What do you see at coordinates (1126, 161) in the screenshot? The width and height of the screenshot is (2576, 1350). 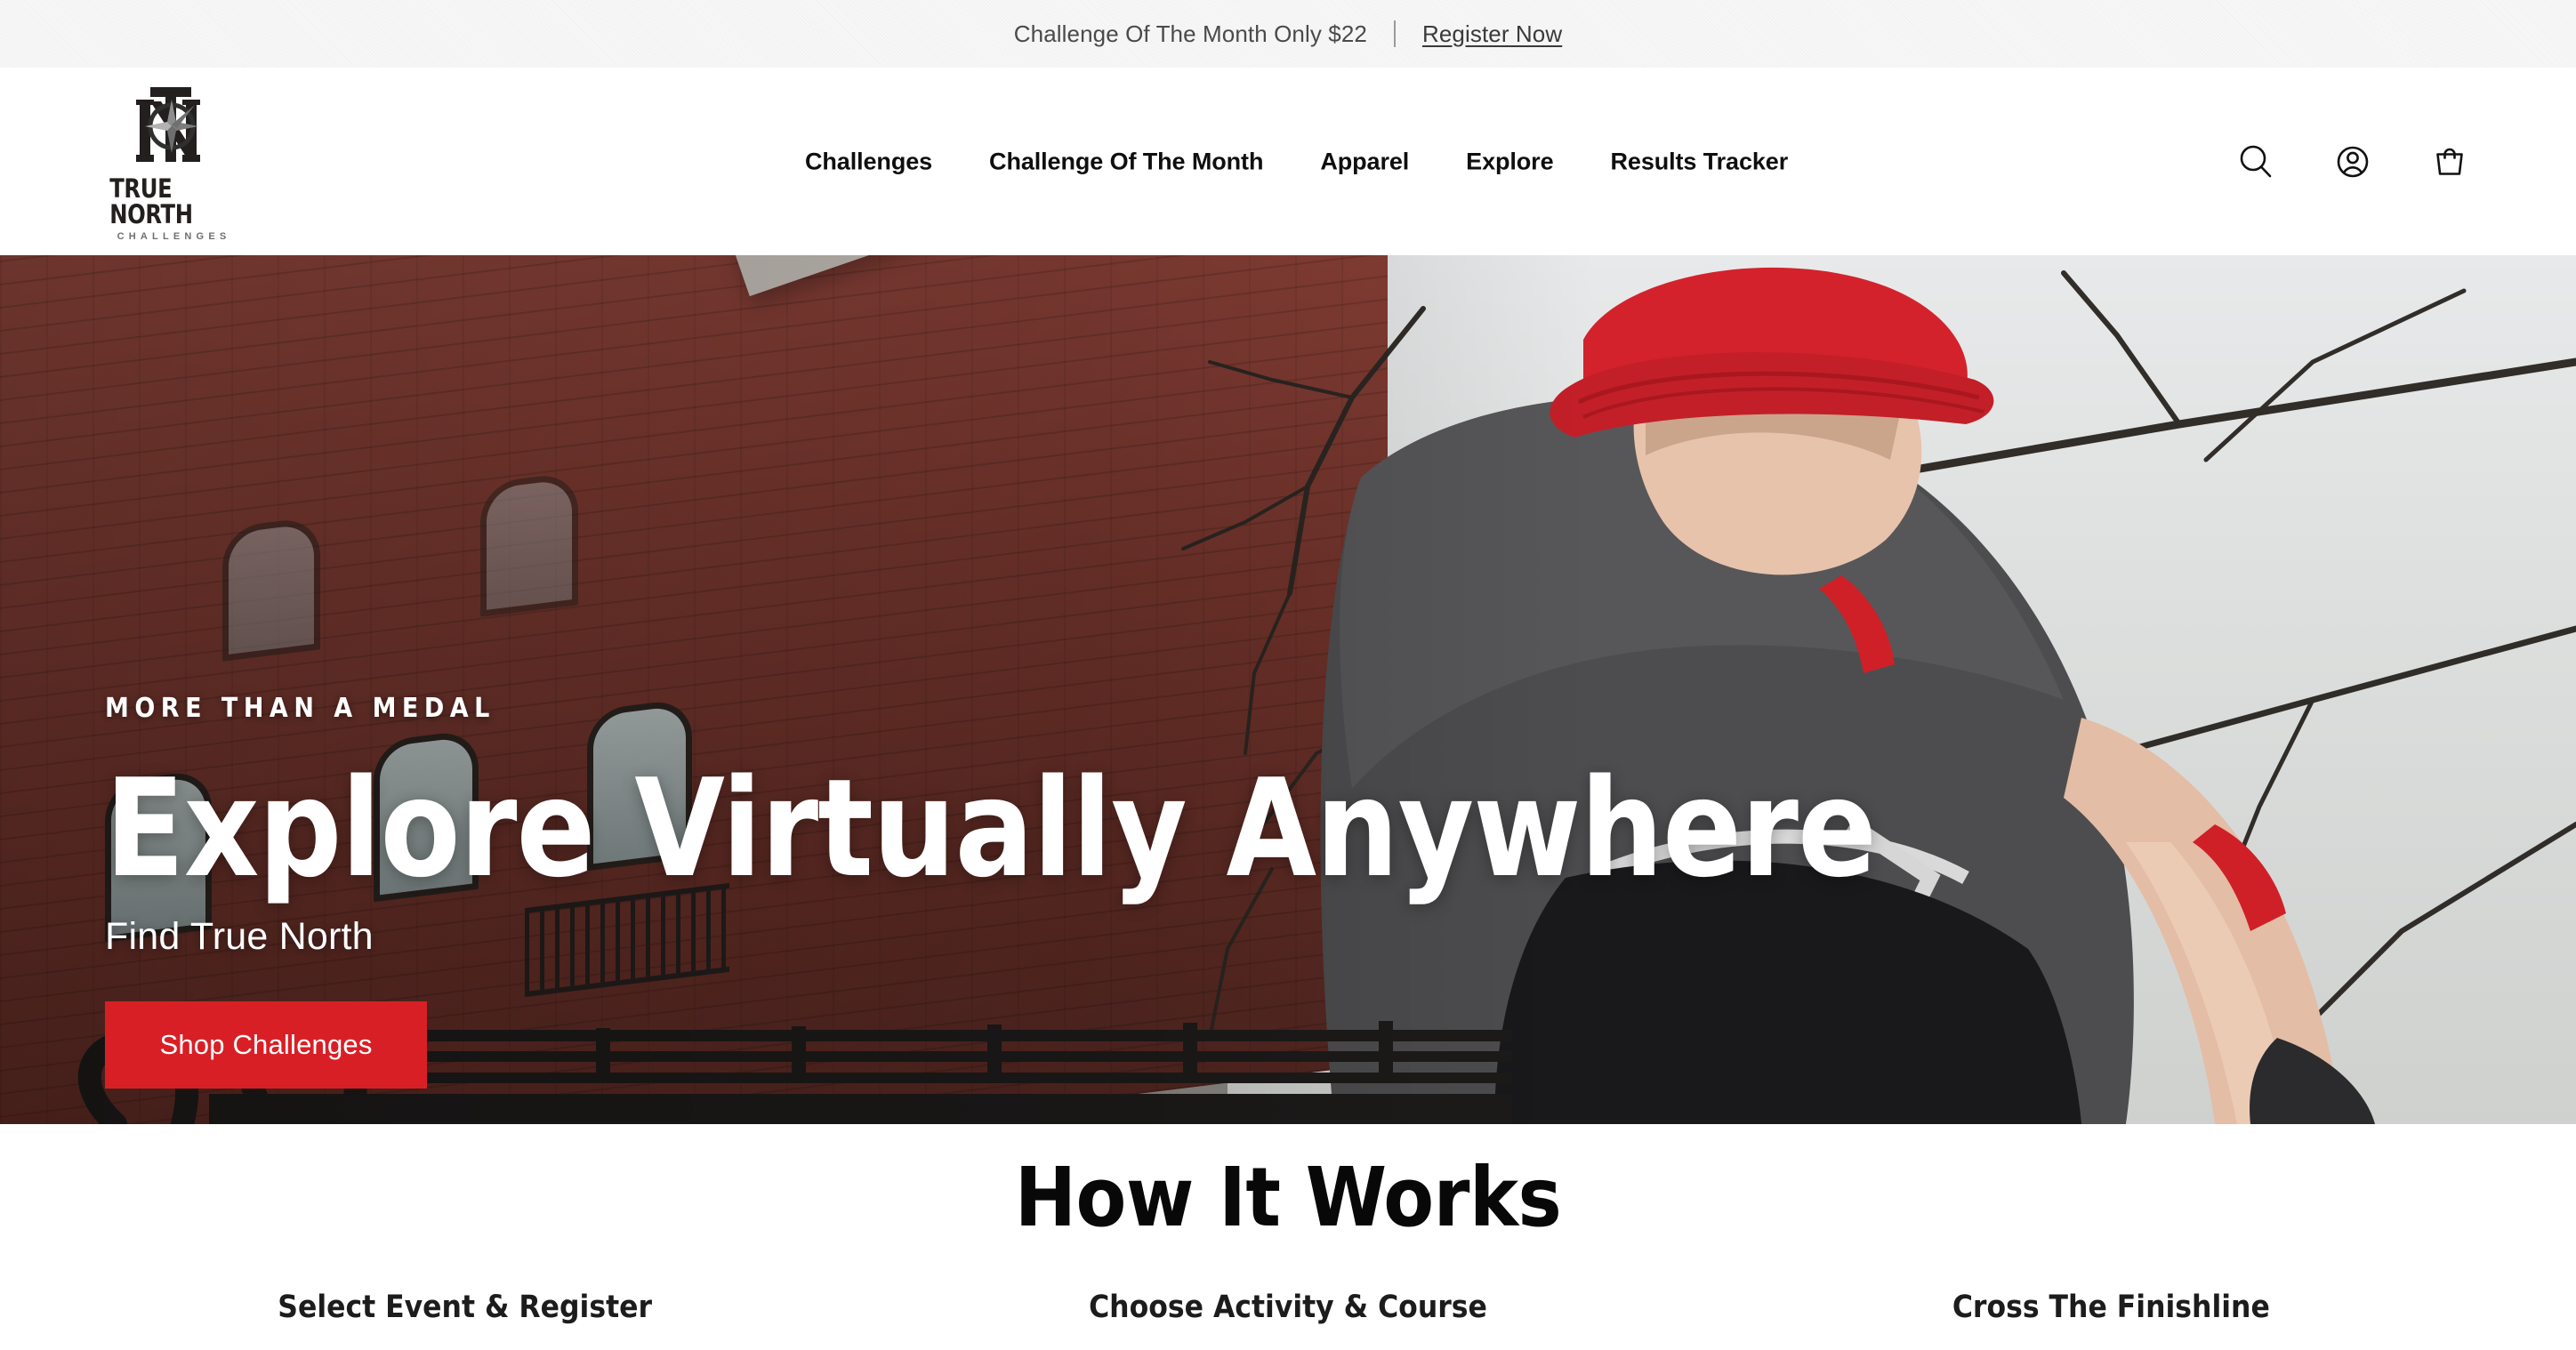 I see `nav-item-challenge-of-the-month: Challenge Of The Month` at bounding box center [1126, 161].